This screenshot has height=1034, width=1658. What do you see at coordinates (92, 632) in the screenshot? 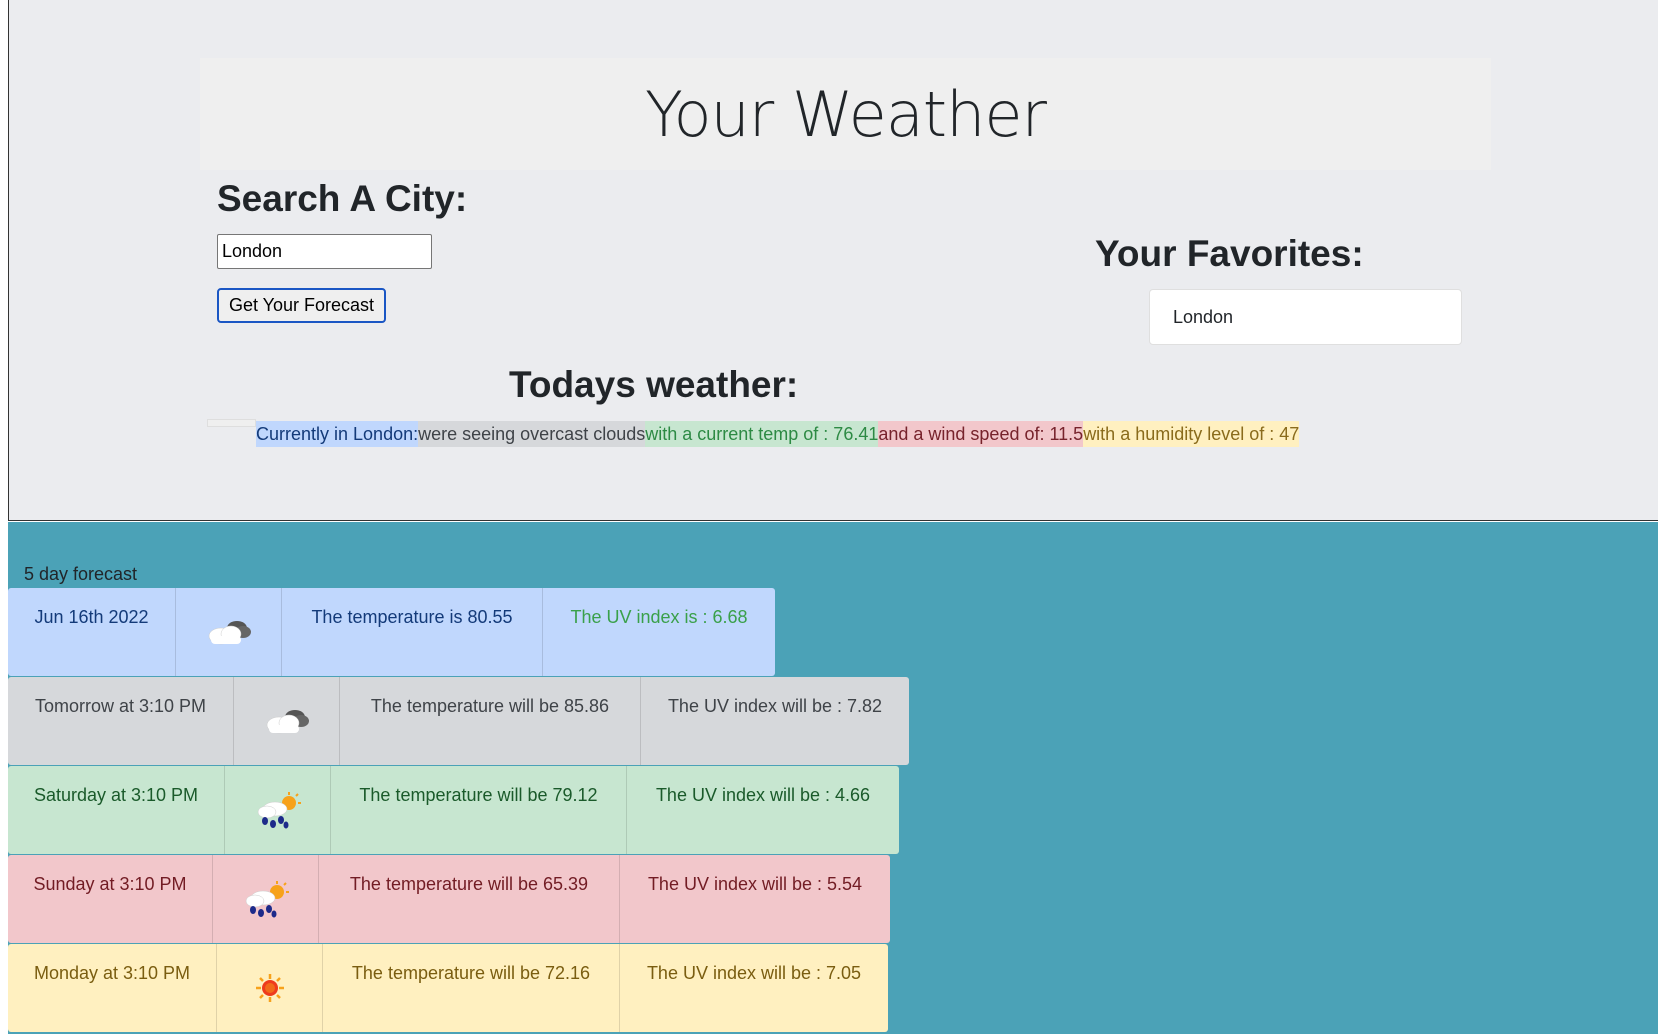
I see `forecast-date: Jun 16th 2022` at bounding box center [92, 632].